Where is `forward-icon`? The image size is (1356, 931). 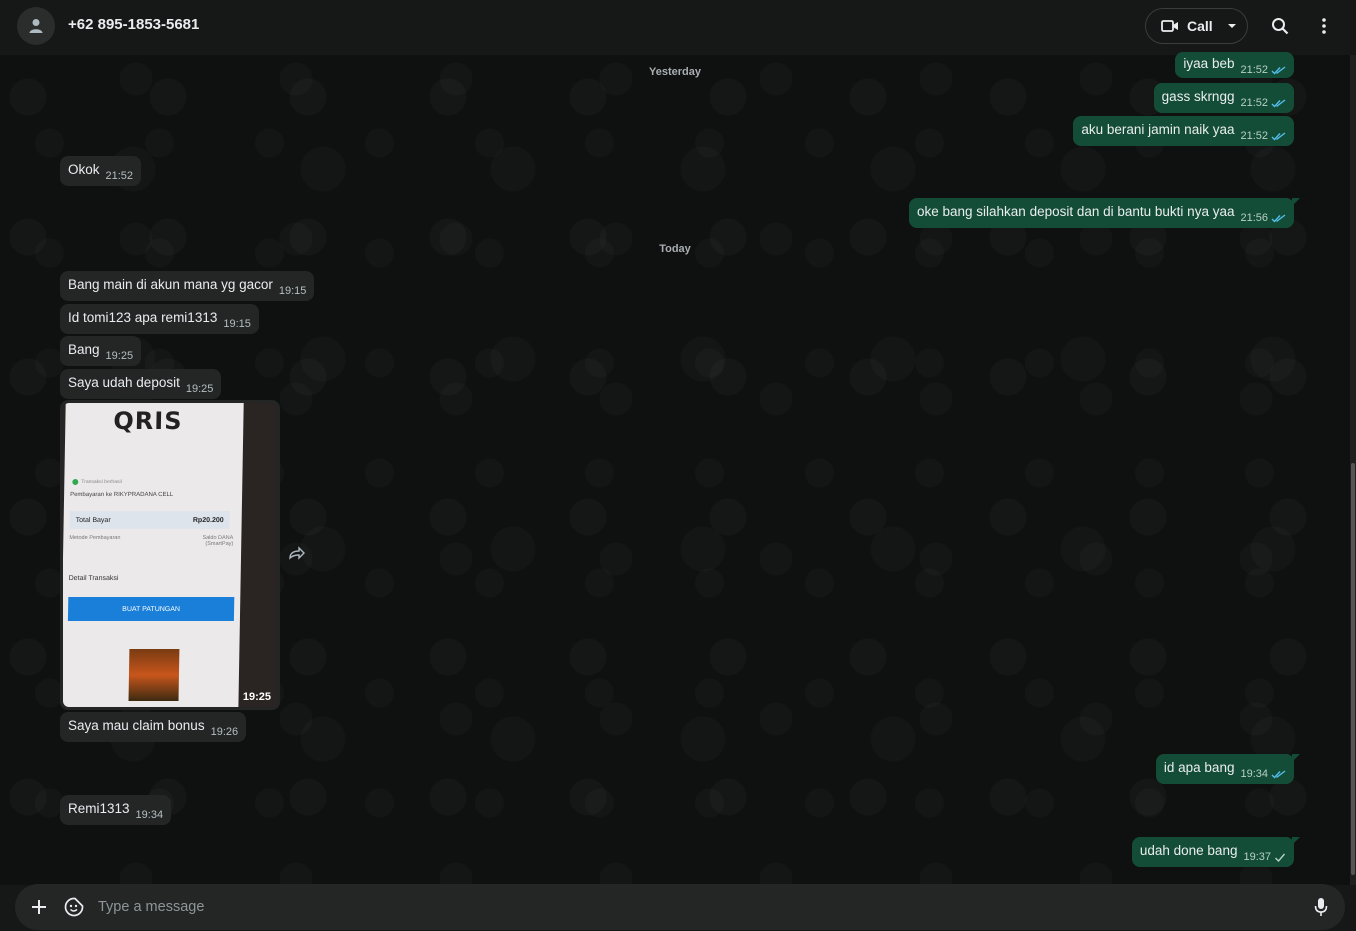
forward-icon is located at coordinates (297, 553).